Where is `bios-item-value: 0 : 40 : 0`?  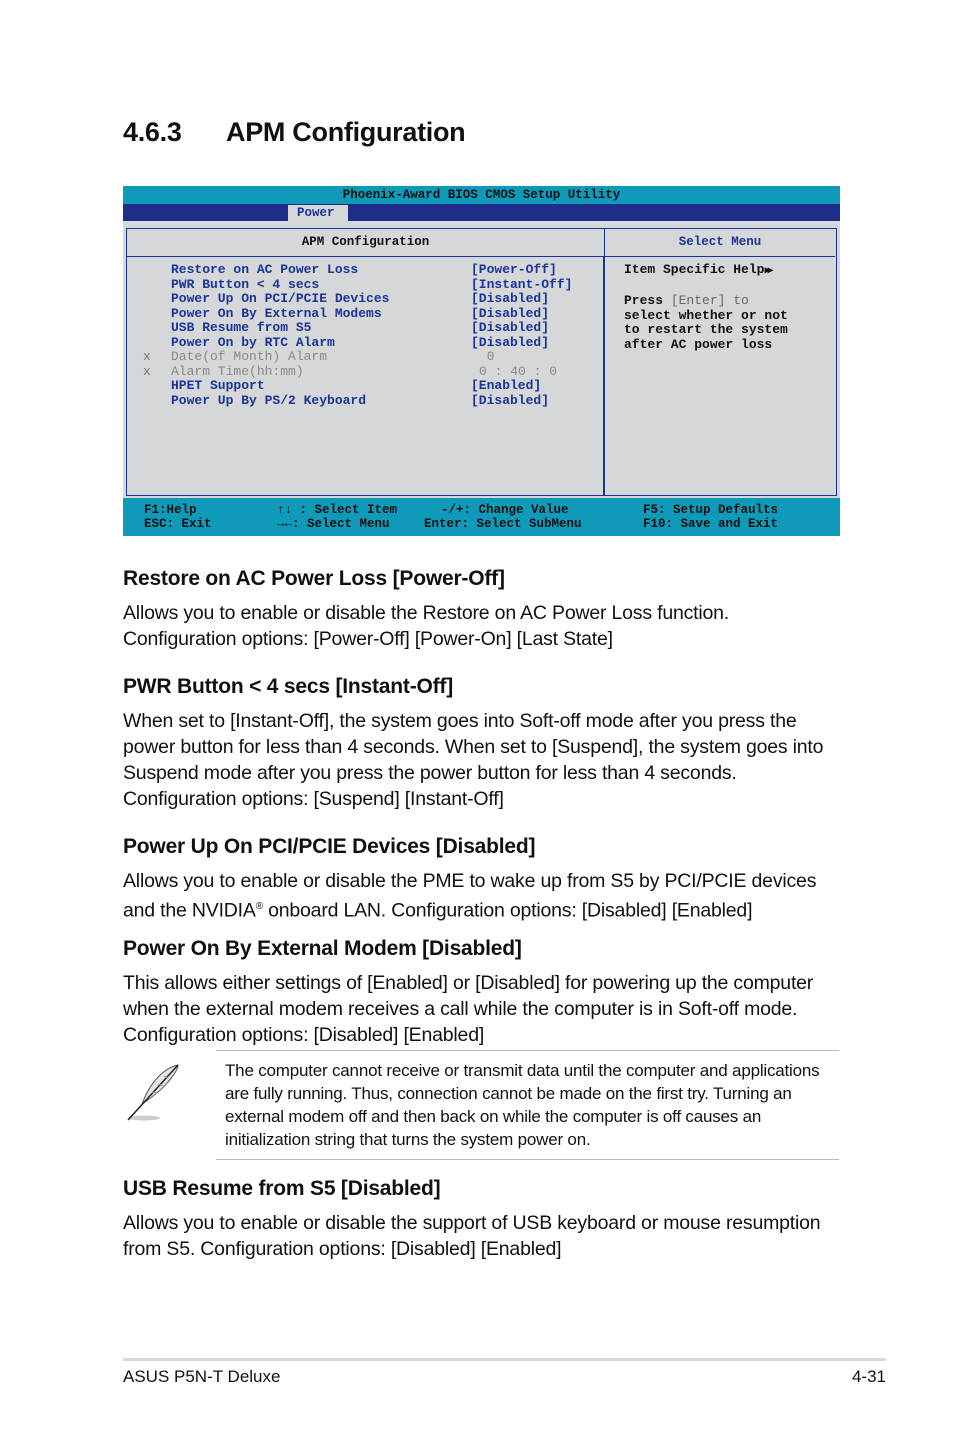
bios-item-value: 0 : 40 : 0 is located at coordinates (518, 371).